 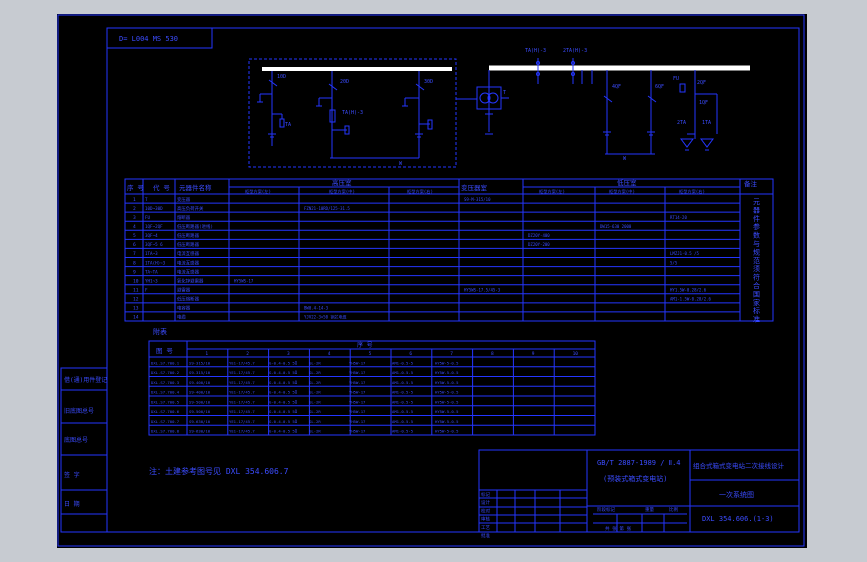 What do you see at coordinates (678, 217) in the screenshot?
I see `mt-cell-value: RT14-20` at bounding box center [678, 217].